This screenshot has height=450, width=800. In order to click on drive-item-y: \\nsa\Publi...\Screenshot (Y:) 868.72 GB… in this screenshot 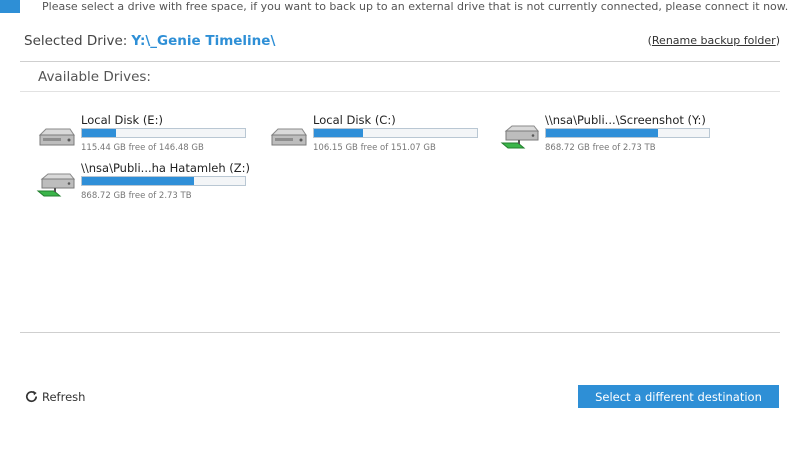, I will do `click(615, 133)`.